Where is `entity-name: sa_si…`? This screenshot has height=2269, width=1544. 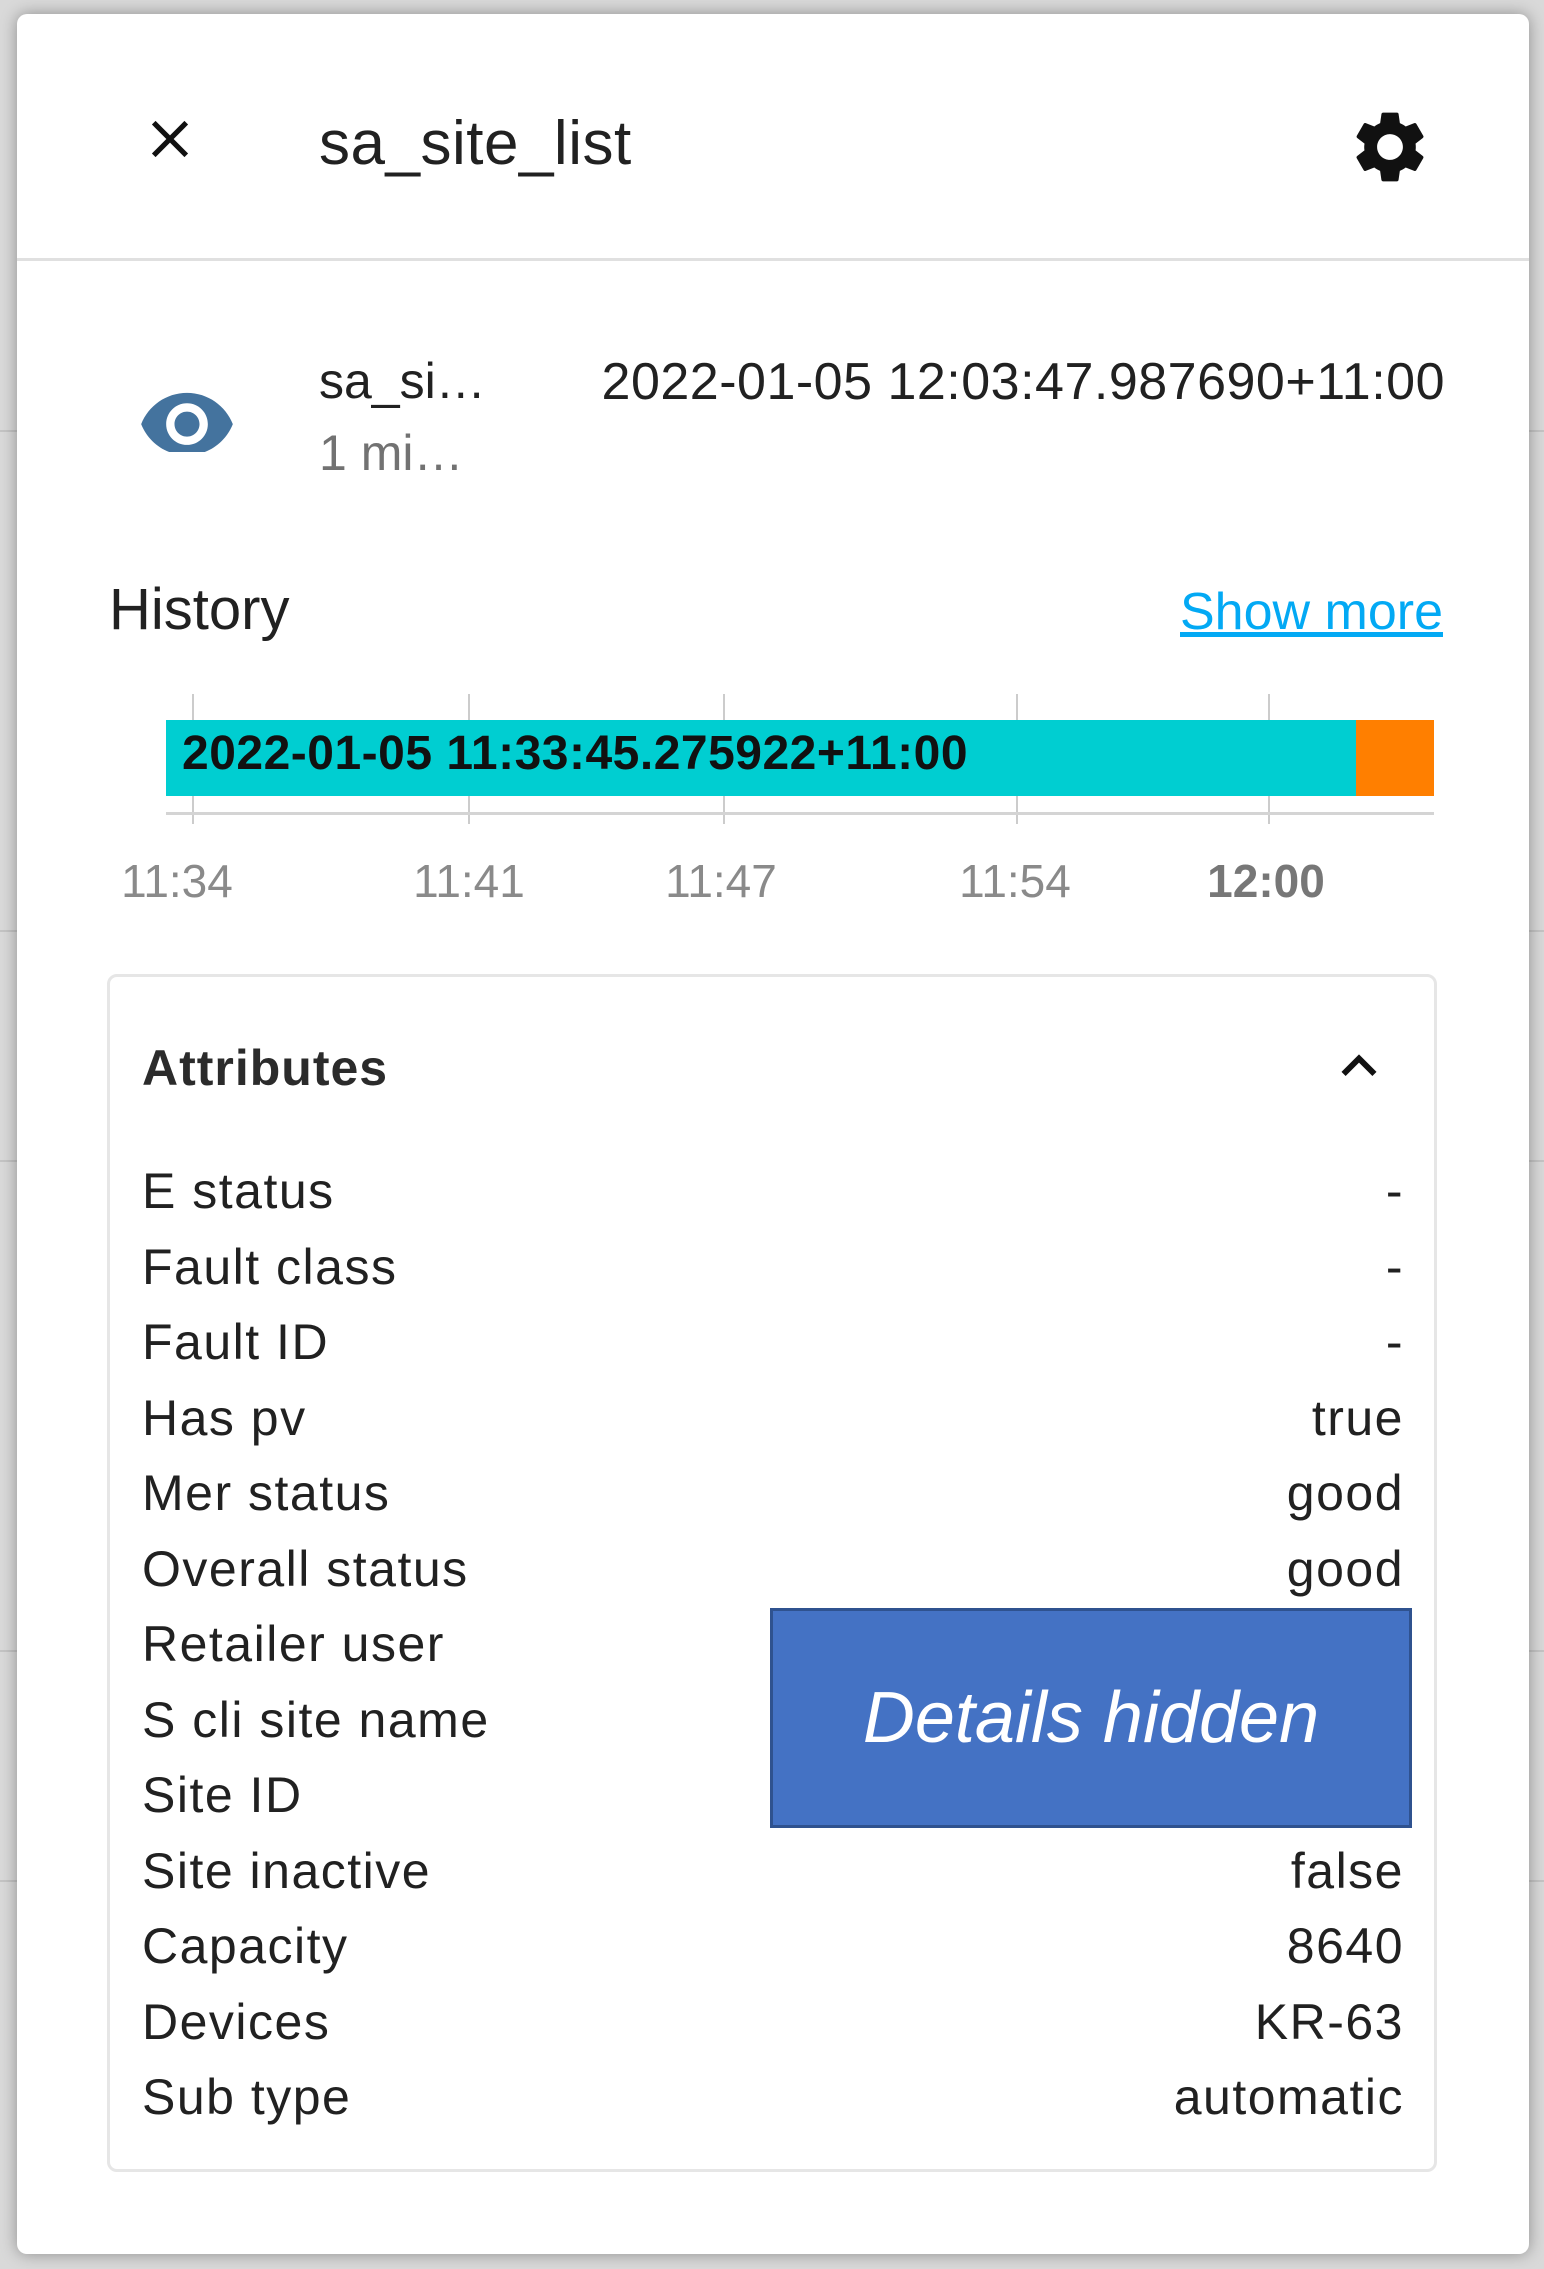 entity-name: sa_si… is located at coordinates (402, 381).